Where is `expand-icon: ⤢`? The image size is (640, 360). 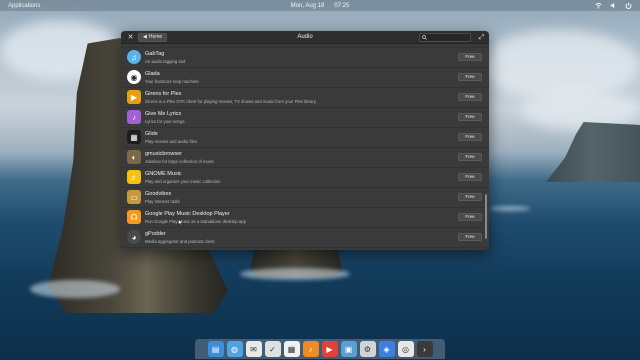
expand-icon: ⤢ is located at coordinates (481, 37).